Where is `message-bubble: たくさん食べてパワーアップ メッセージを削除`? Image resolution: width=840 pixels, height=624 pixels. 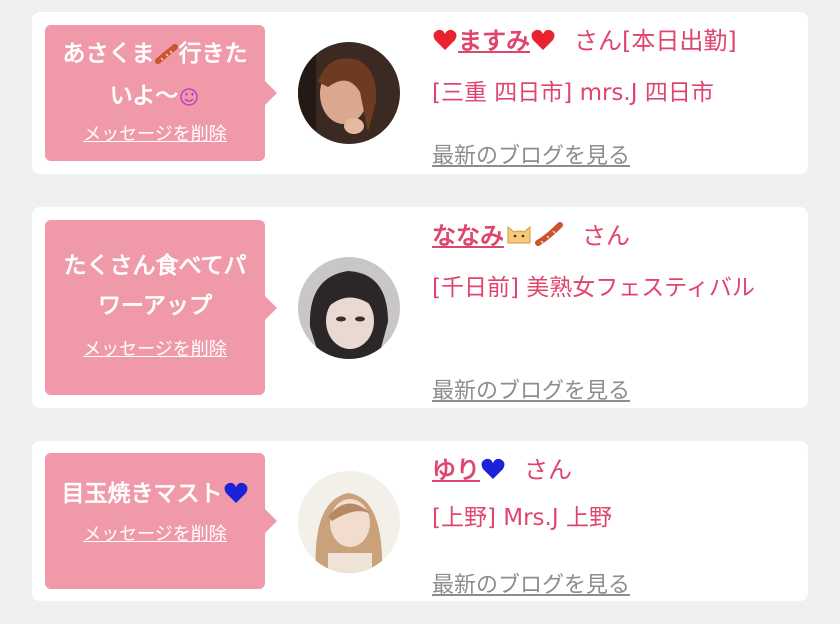 message-bubble: たくさん食べてパワーアップ メッセージを削除 is located at coordinates (161, 307).